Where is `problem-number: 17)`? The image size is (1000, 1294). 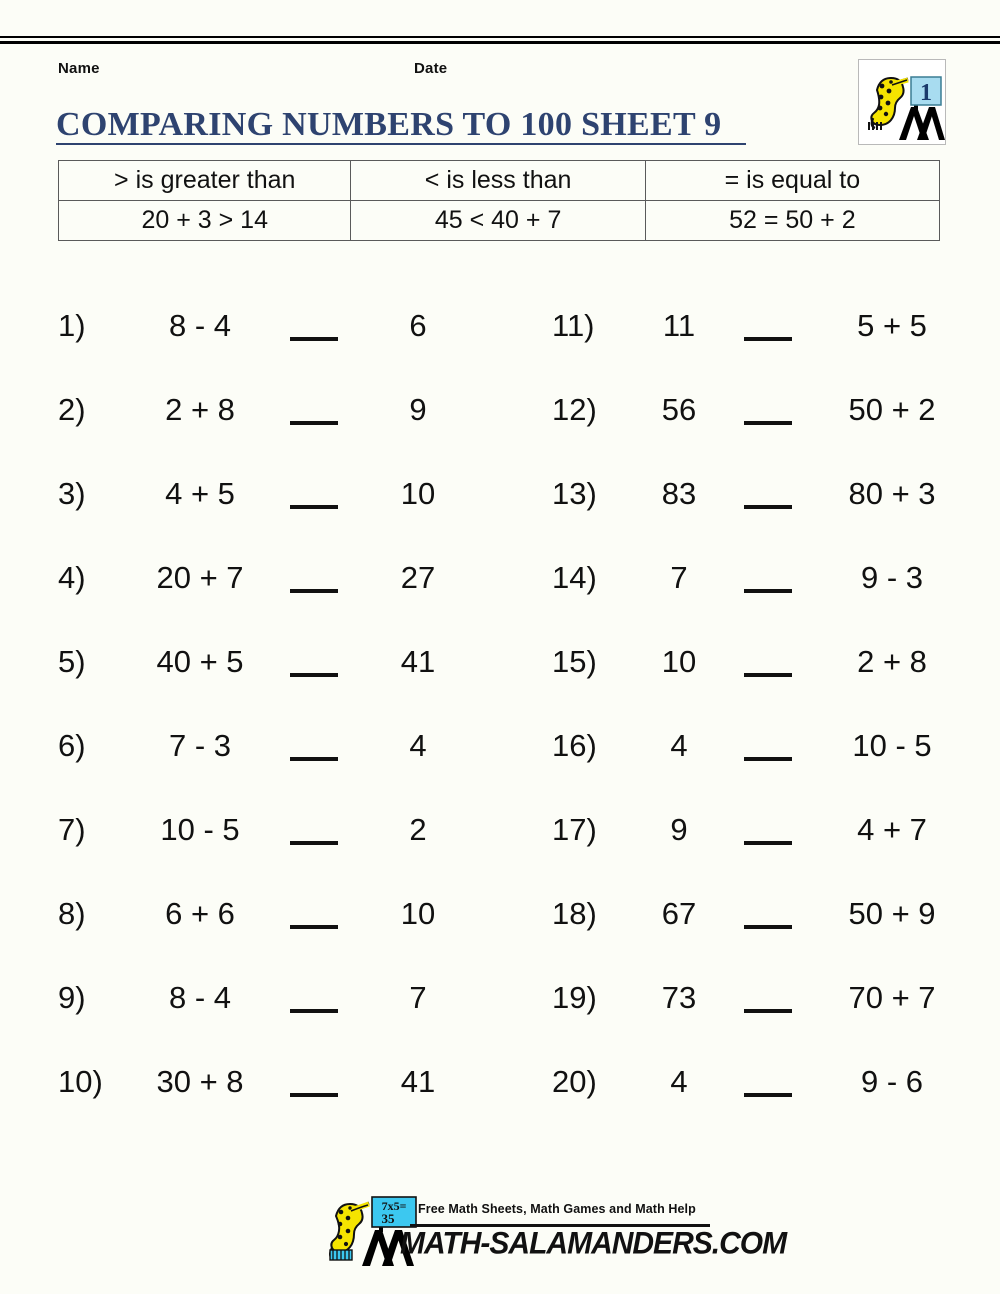
problem-number: 17) is located at coordinates (574, 829).